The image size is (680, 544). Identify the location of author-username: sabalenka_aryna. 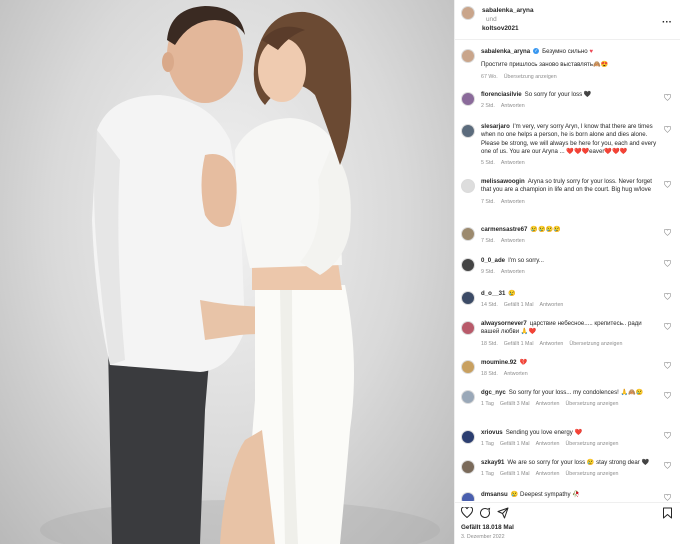
(508, 10).